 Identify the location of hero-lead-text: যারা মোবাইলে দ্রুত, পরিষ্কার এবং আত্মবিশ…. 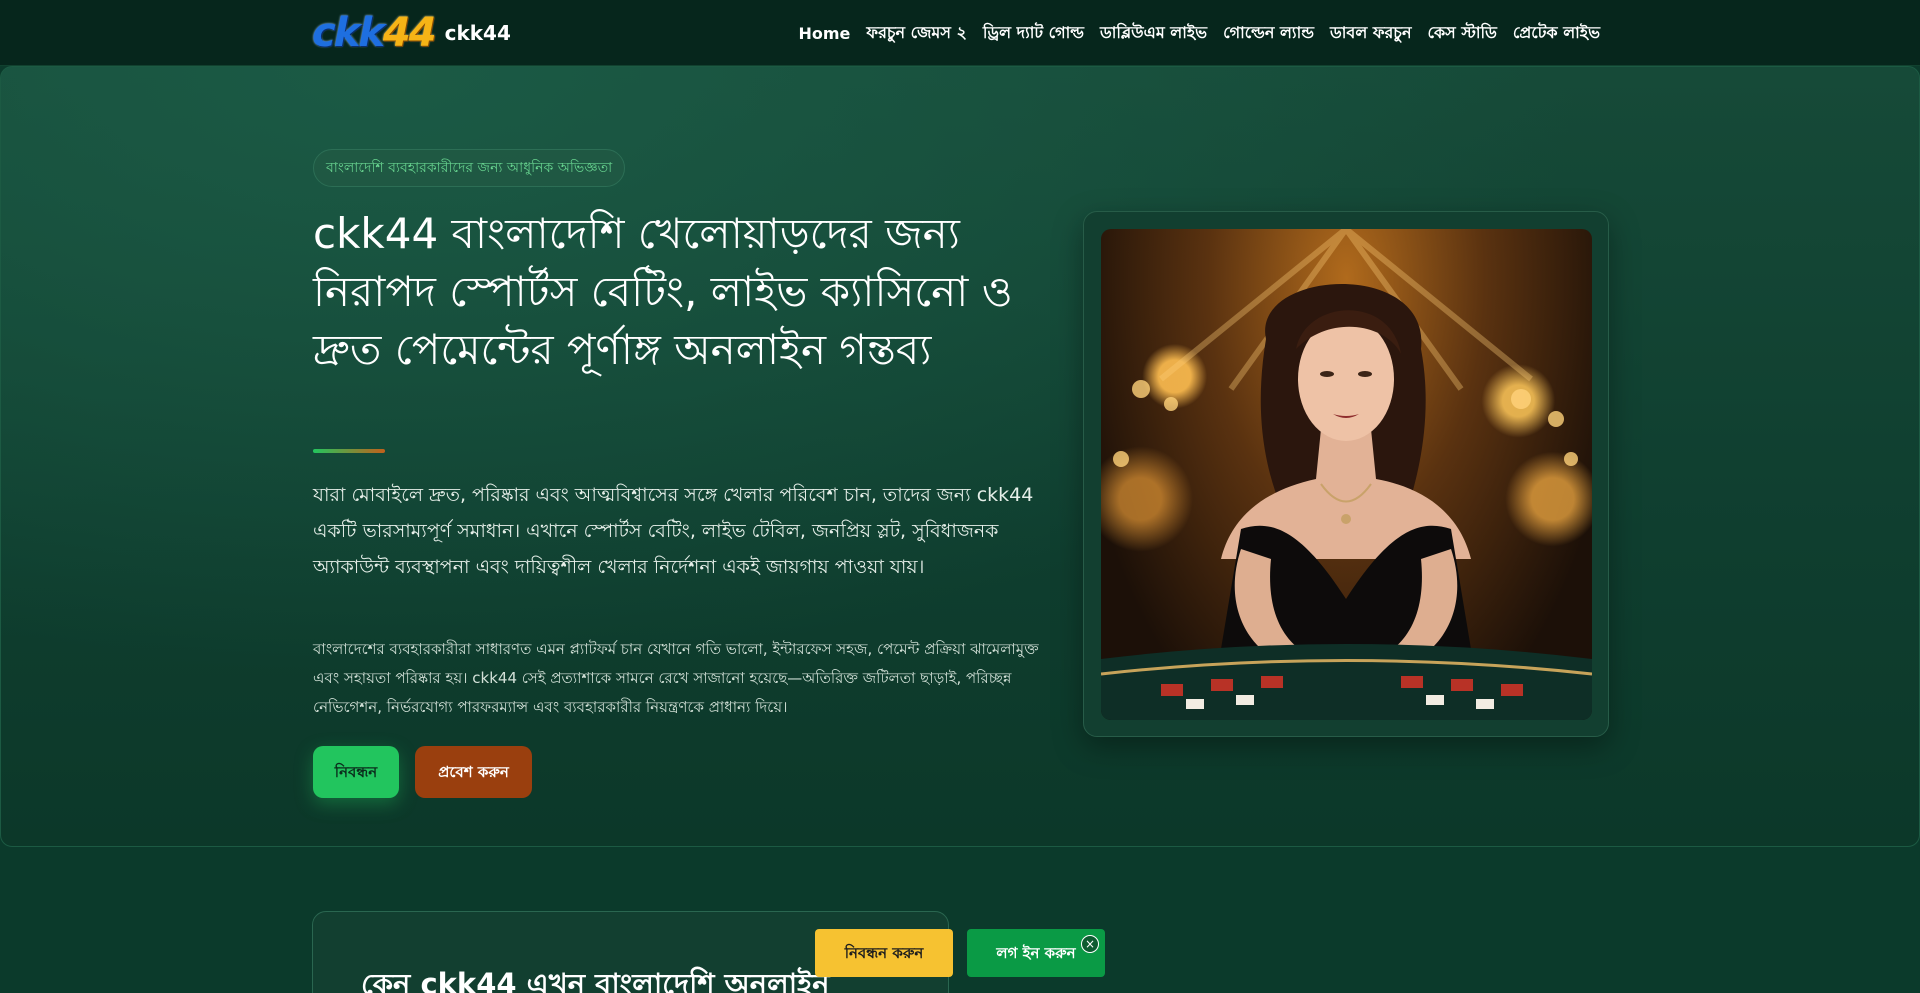
(673, 531).